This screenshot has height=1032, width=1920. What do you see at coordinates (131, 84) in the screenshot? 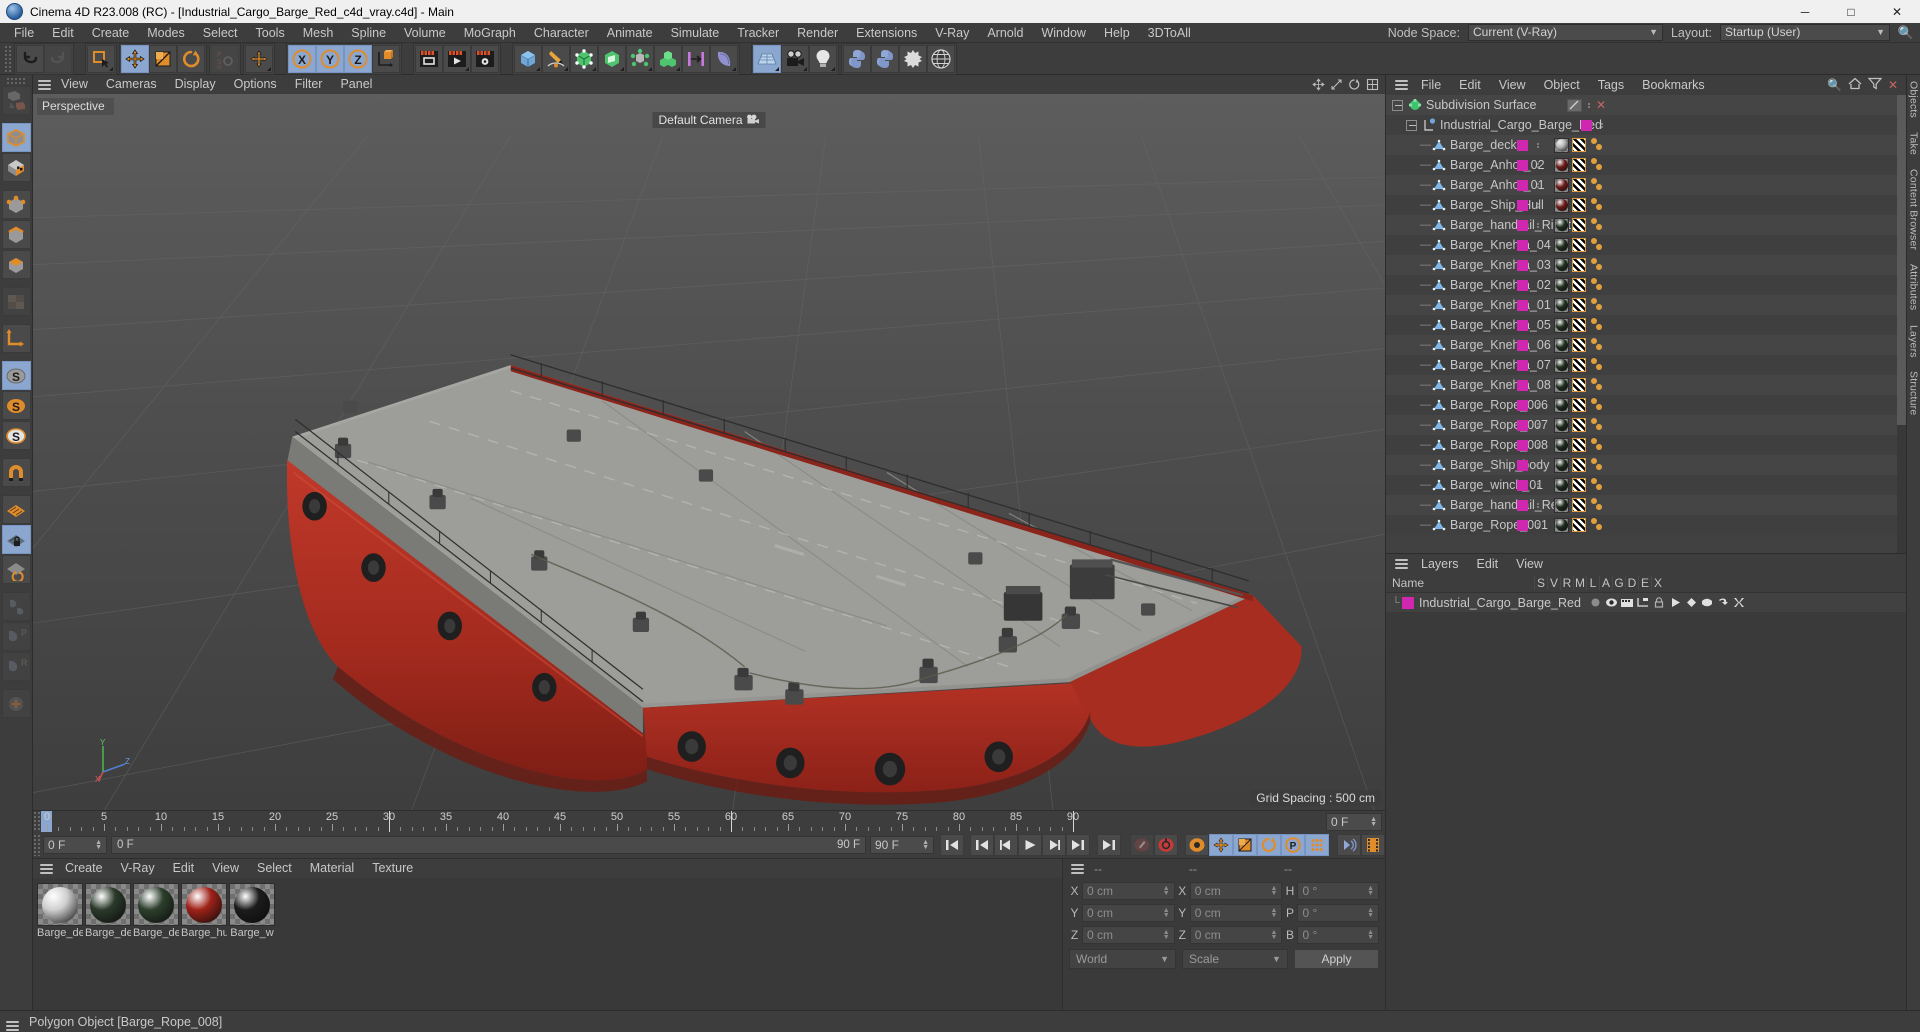
I see `viewport-menu-cameras: Cameras` at bounding box center [131, 84].